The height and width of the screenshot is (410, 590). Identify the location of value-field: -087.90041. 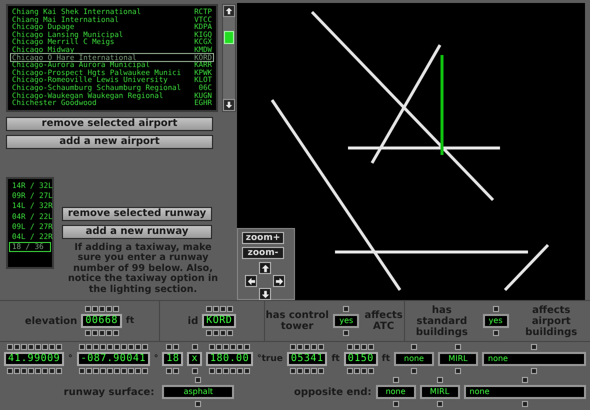
(113, 359).